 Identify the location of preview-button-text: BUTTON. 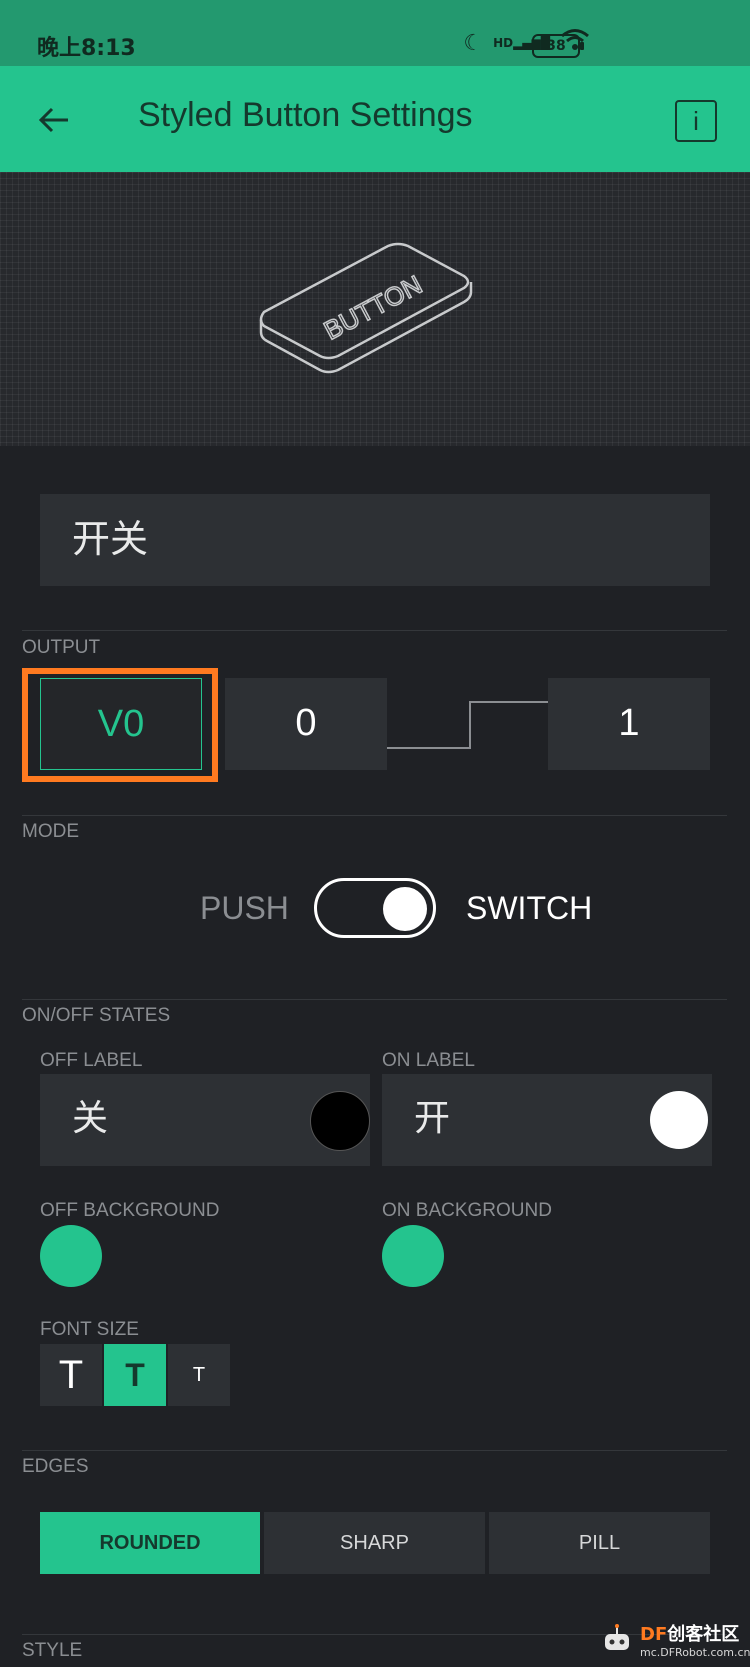
(373, 307).